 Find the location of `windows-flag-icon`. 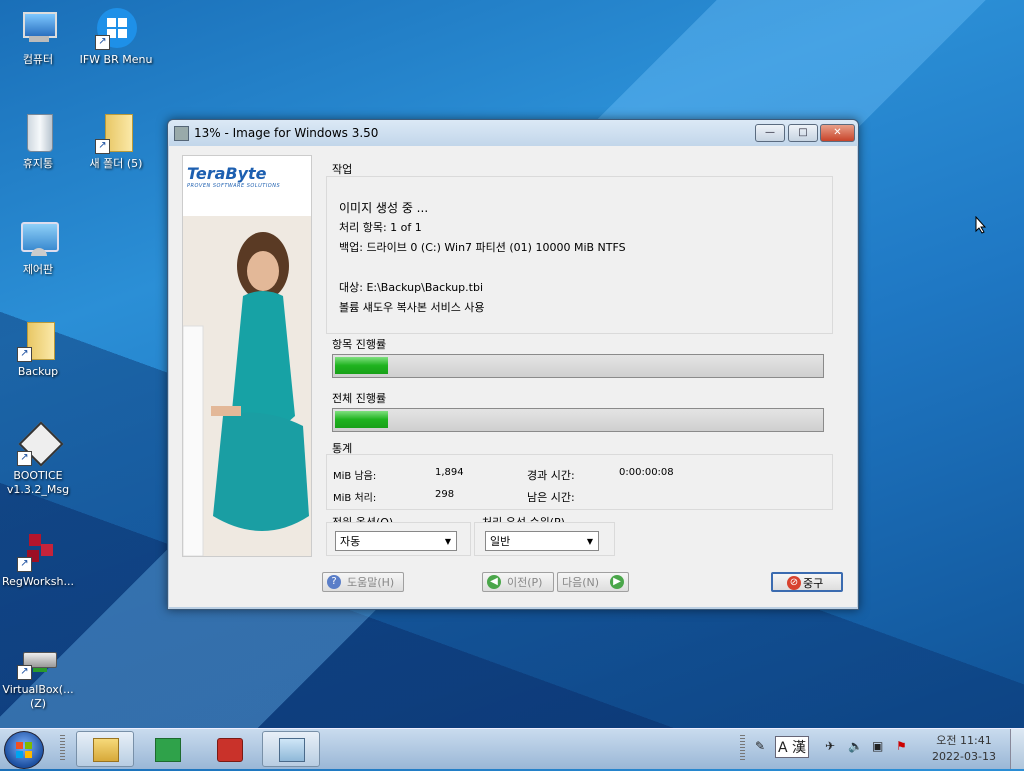

windows-flag-icon is located at coordinates (24, 750).